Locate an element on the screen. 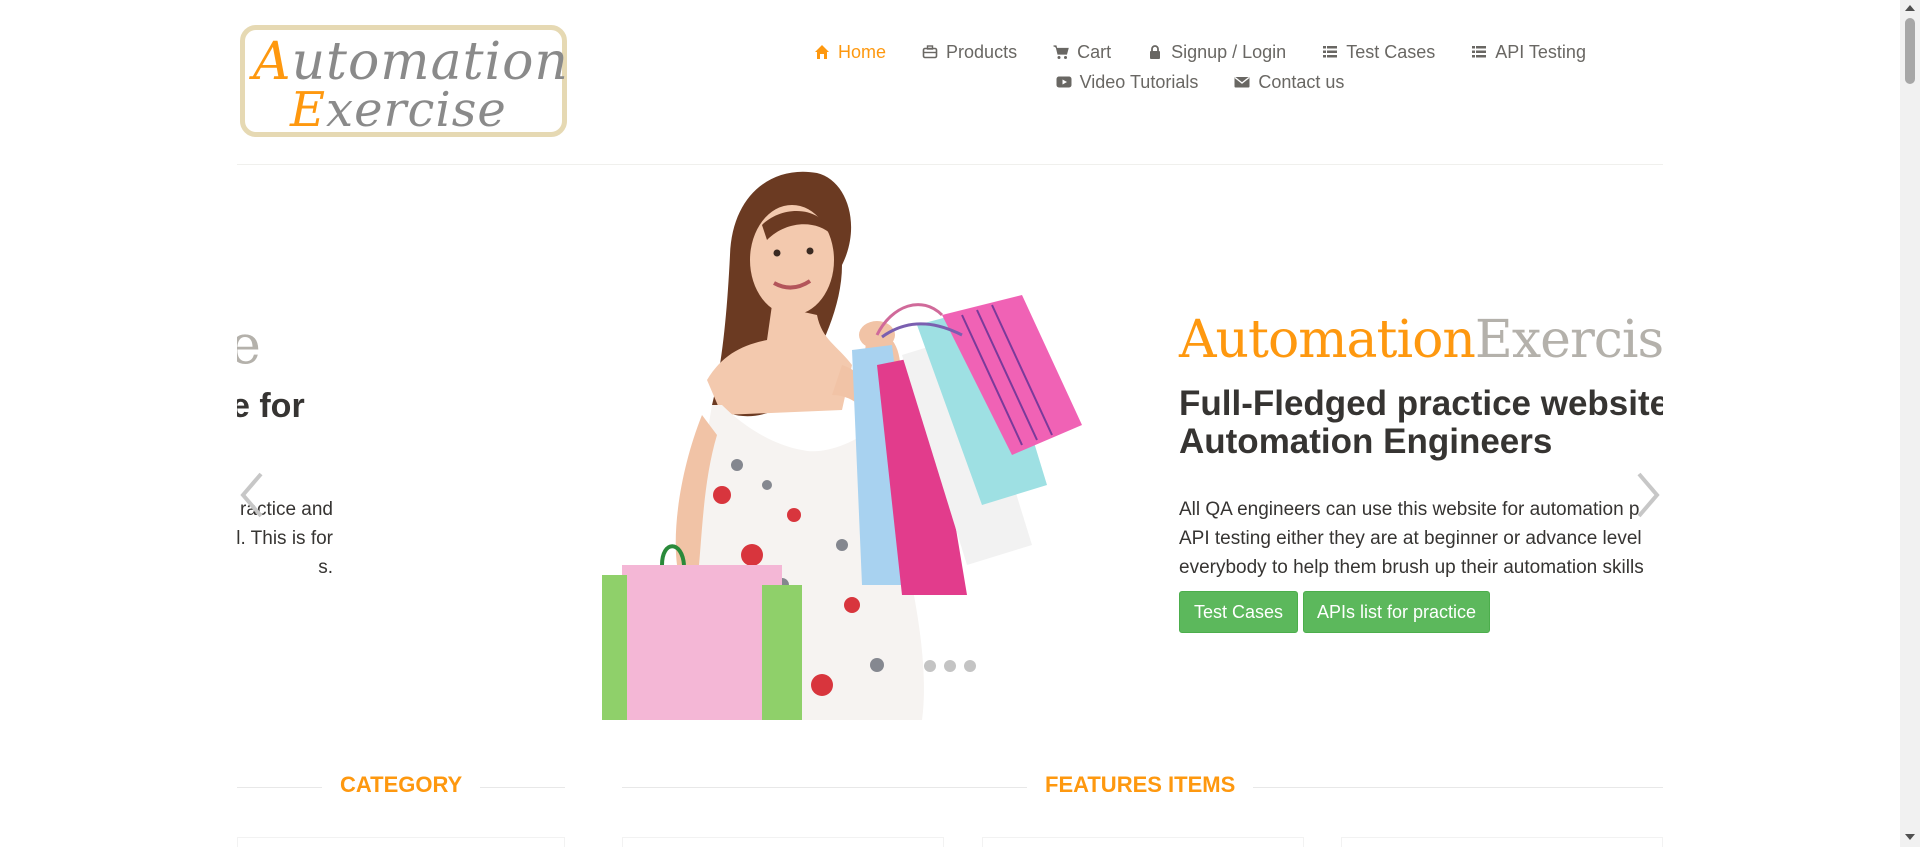 This screenshot has height=847, width=1920. nav-cart: Cart is located at coordinates (1082, 52).